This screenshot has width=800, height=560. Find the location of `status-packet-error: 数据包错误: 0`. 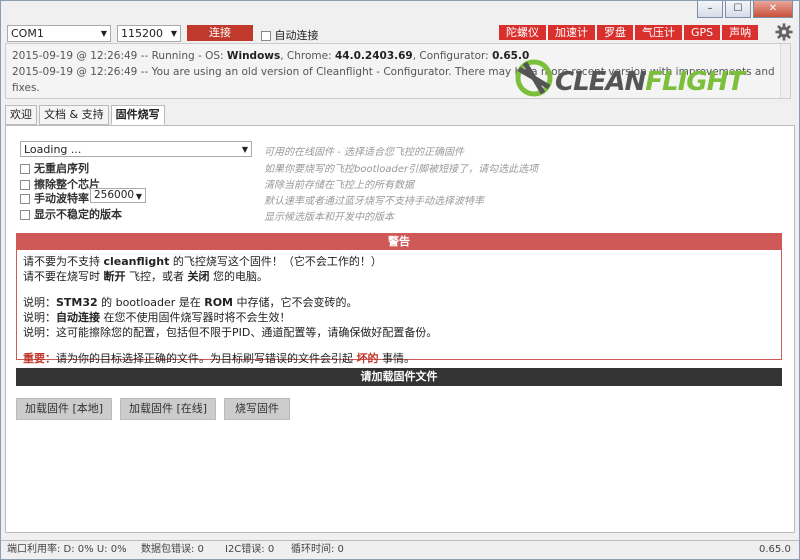

status-packet-error: 数据包错误: 0 is located at coordinates (172, 549).